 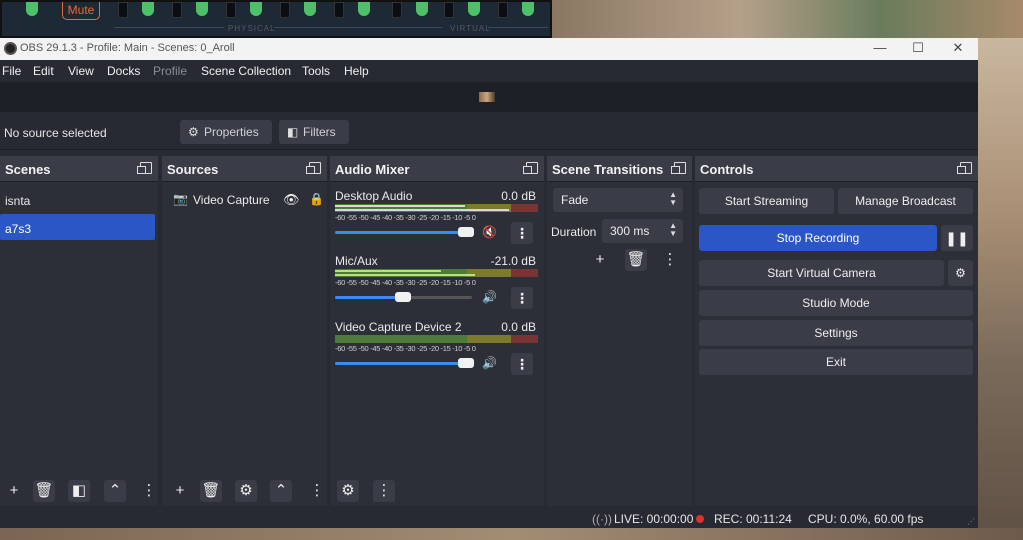 I want to click on start-virtual-camera-button: Start Virtual Camera, so click(x=821, y=273).